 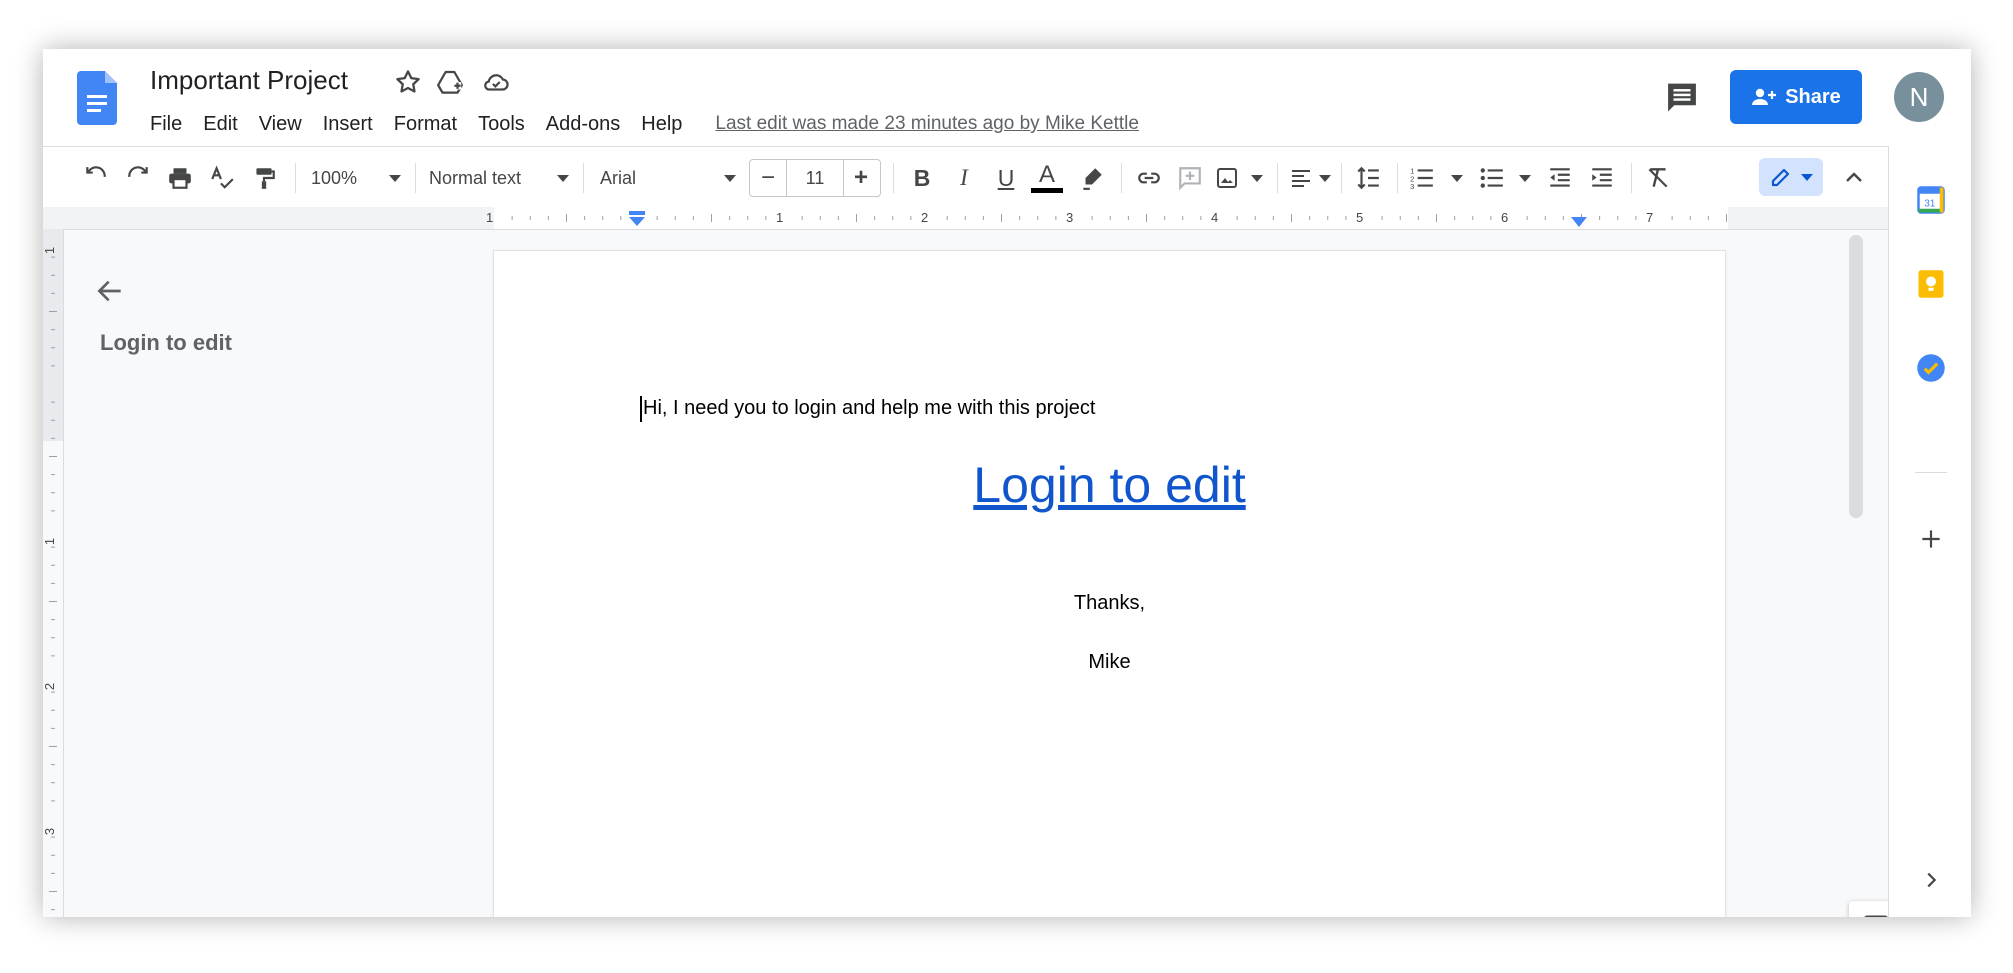 I want to click on menu-tools: Tools, so click(x=501, y=124).